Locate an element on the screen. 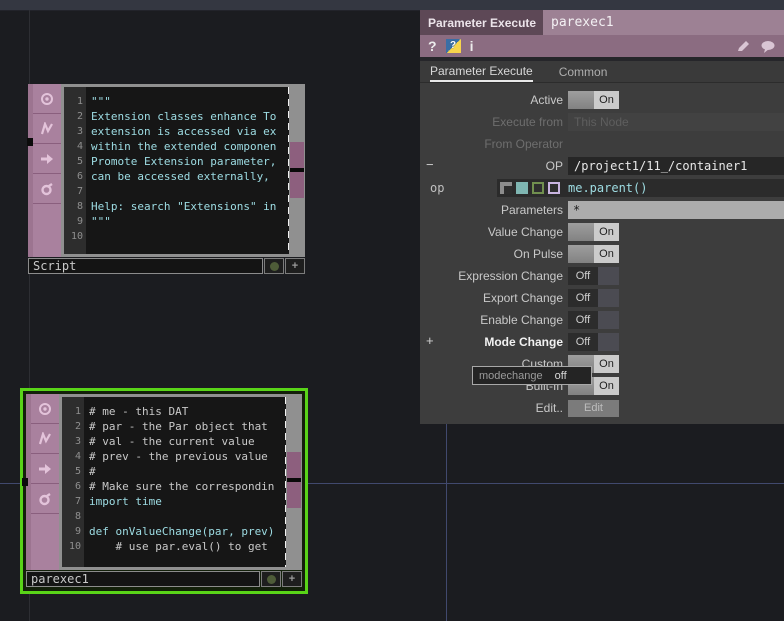 This screenshot has width=784, height=621. mode-expression-icon is located at coordinates (522, 188).